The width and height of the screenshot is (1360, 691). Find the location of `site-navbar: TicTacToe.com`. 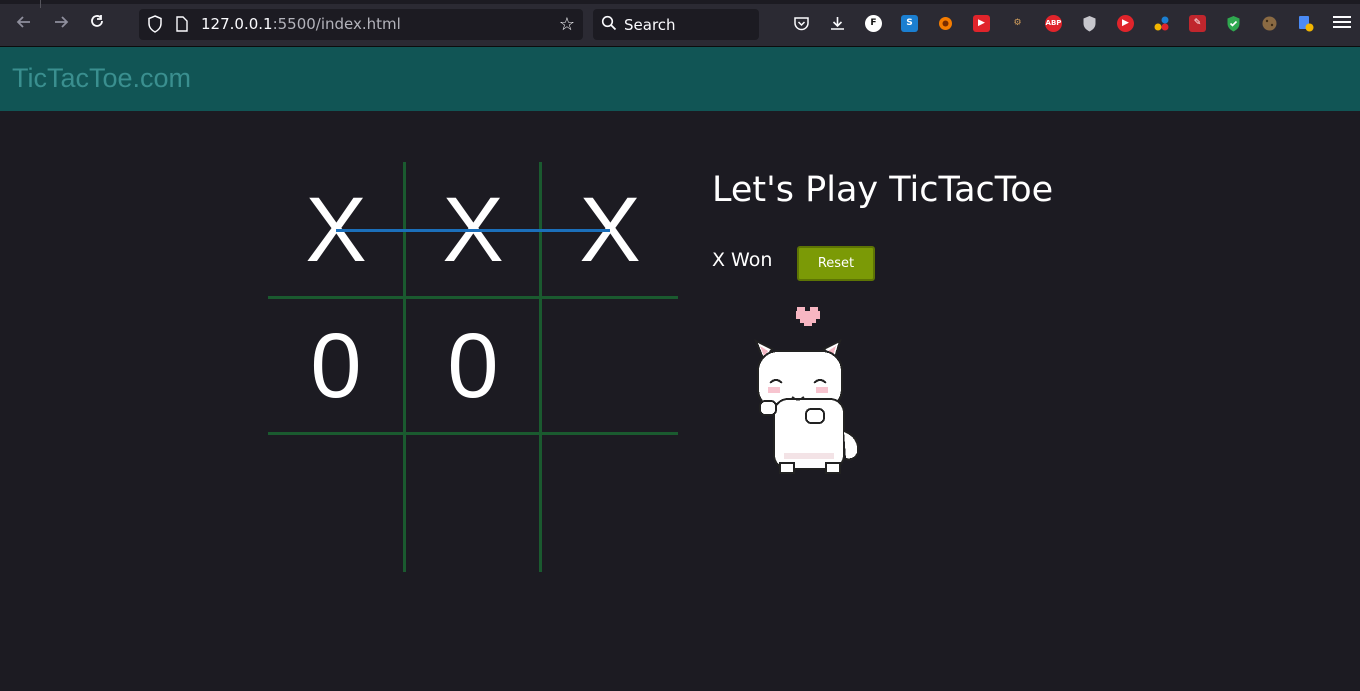

site-navbar: TicTacToe.com is located at coordinates (680, 79).